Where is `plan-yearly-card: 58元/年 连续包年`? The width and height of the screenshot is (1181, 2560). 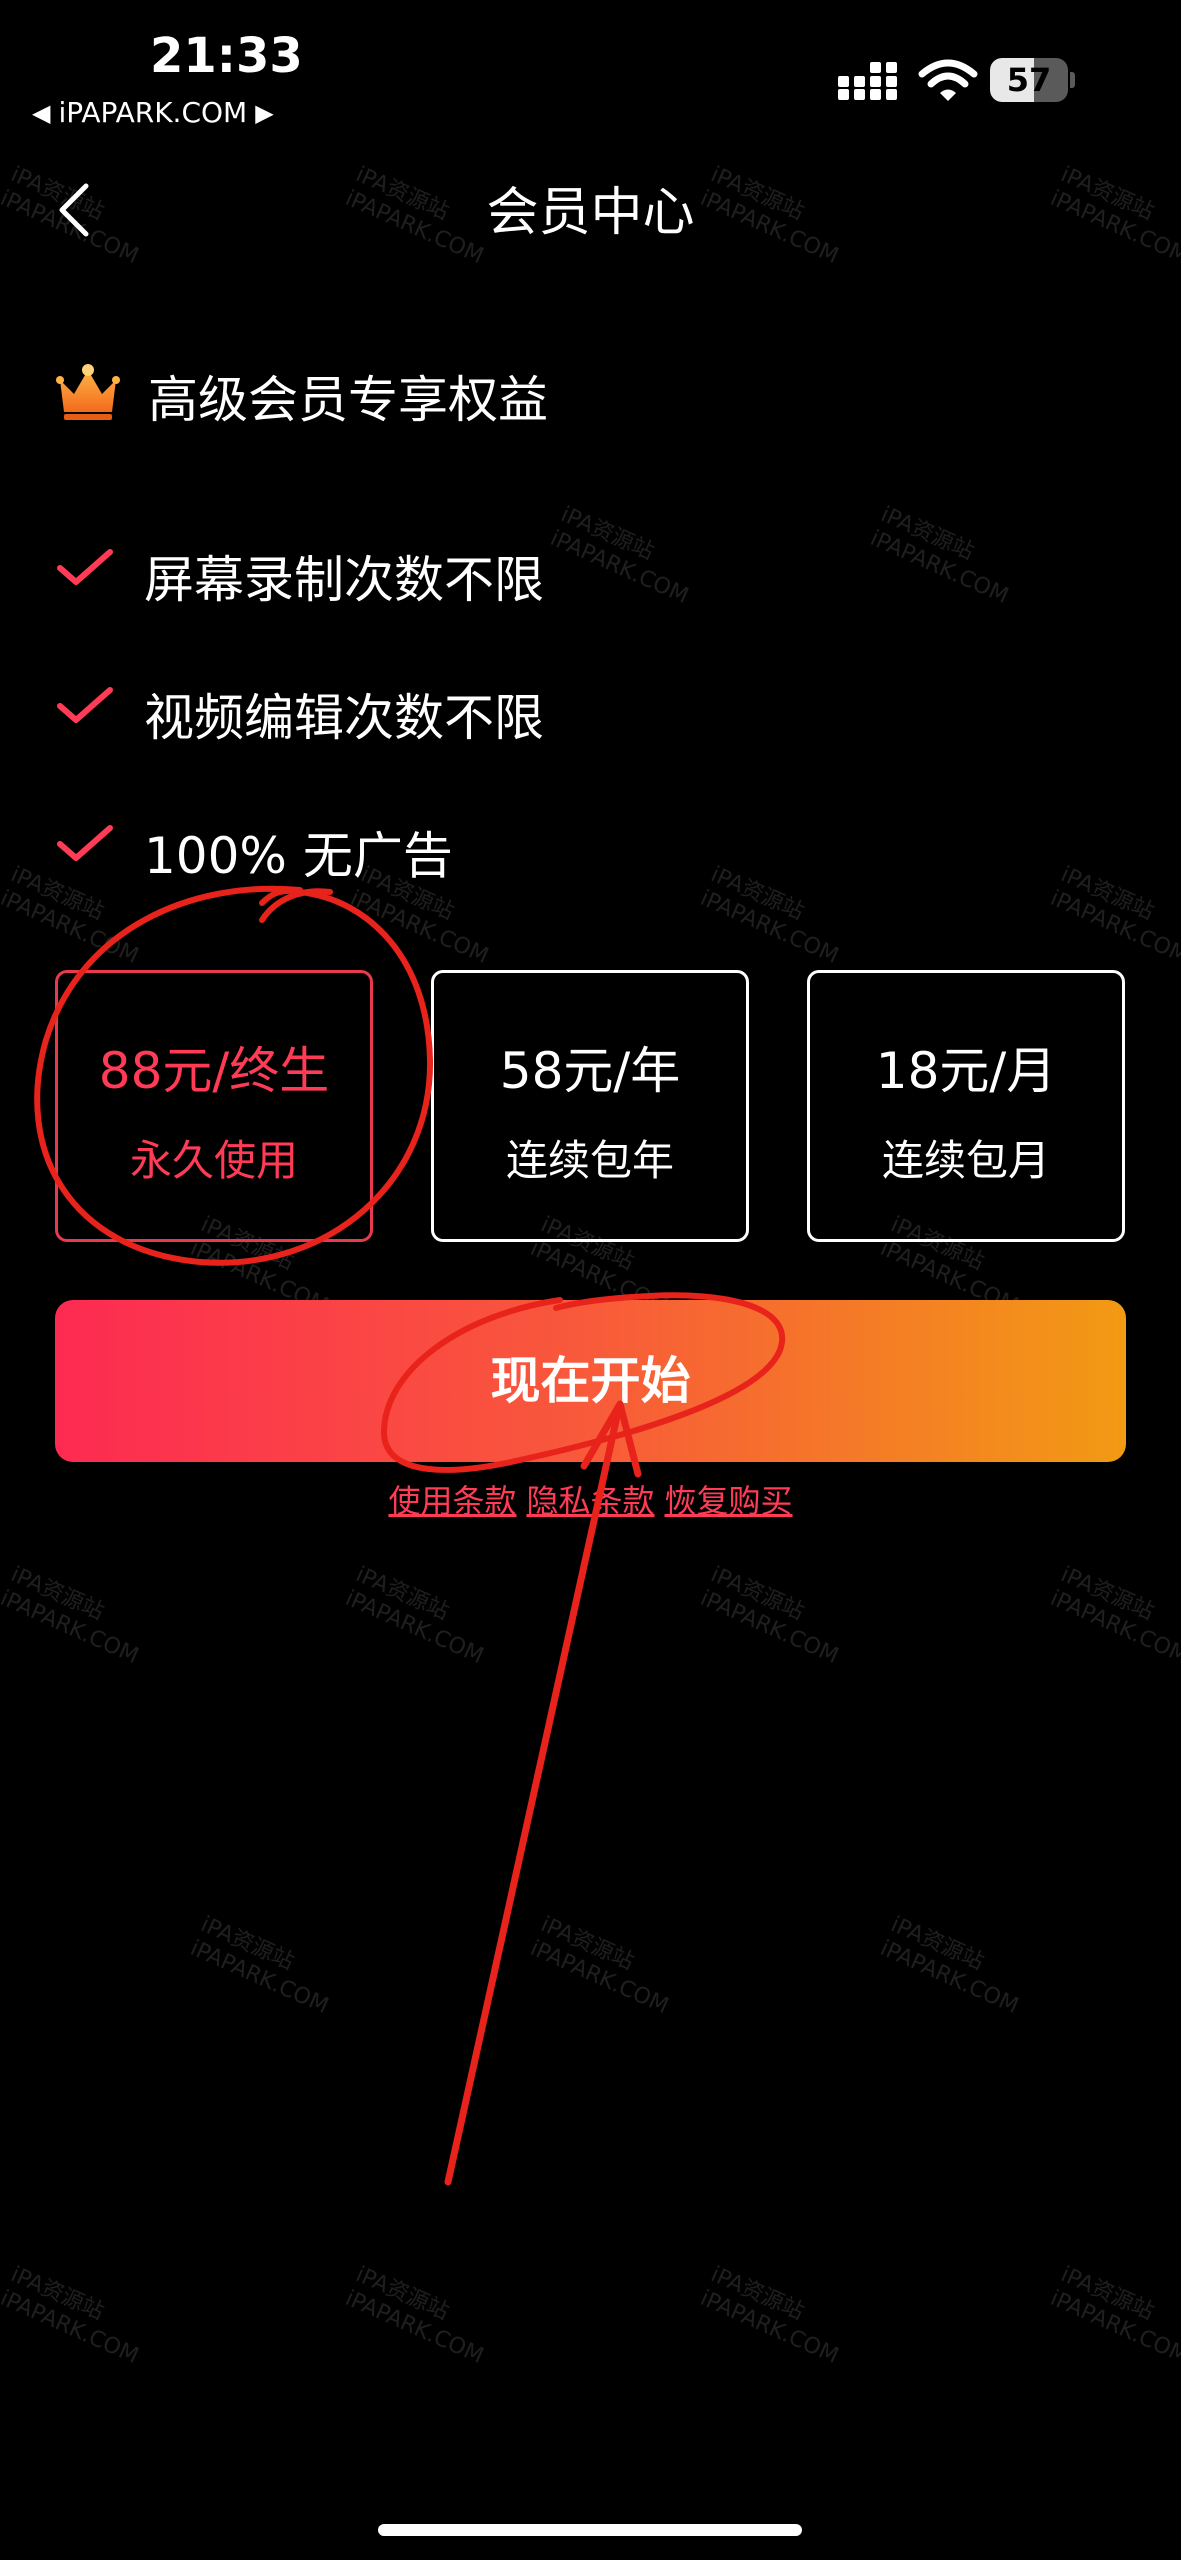
plan-yearly-card: 58元/年 连续包年 is located at coordinates (590, 1106).